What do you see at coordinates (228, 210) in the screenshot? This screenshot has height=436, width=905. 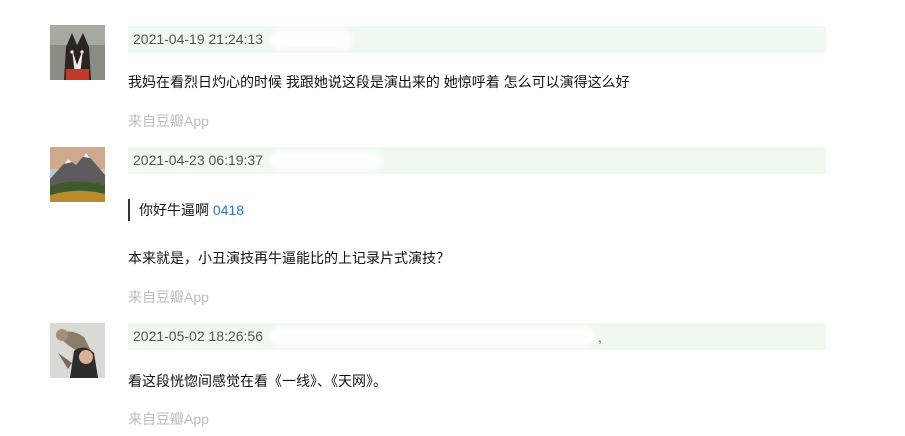 I see `quote-ref-link: 0418` at bounding box center [228, 210].